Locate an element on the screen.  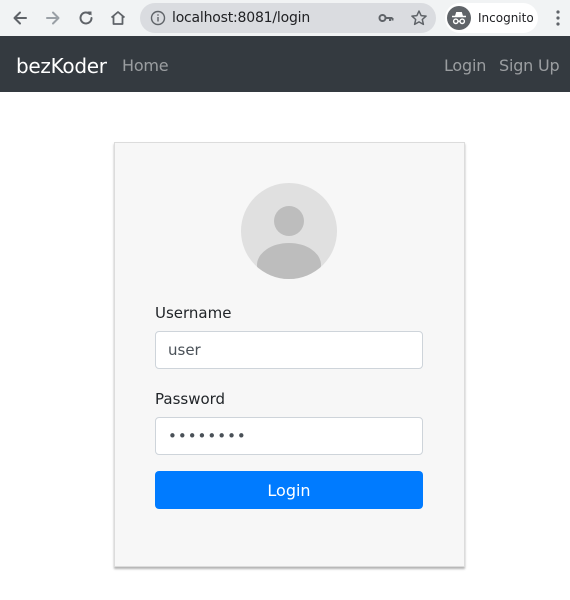
info-icon is located at coordinates (158, 18).